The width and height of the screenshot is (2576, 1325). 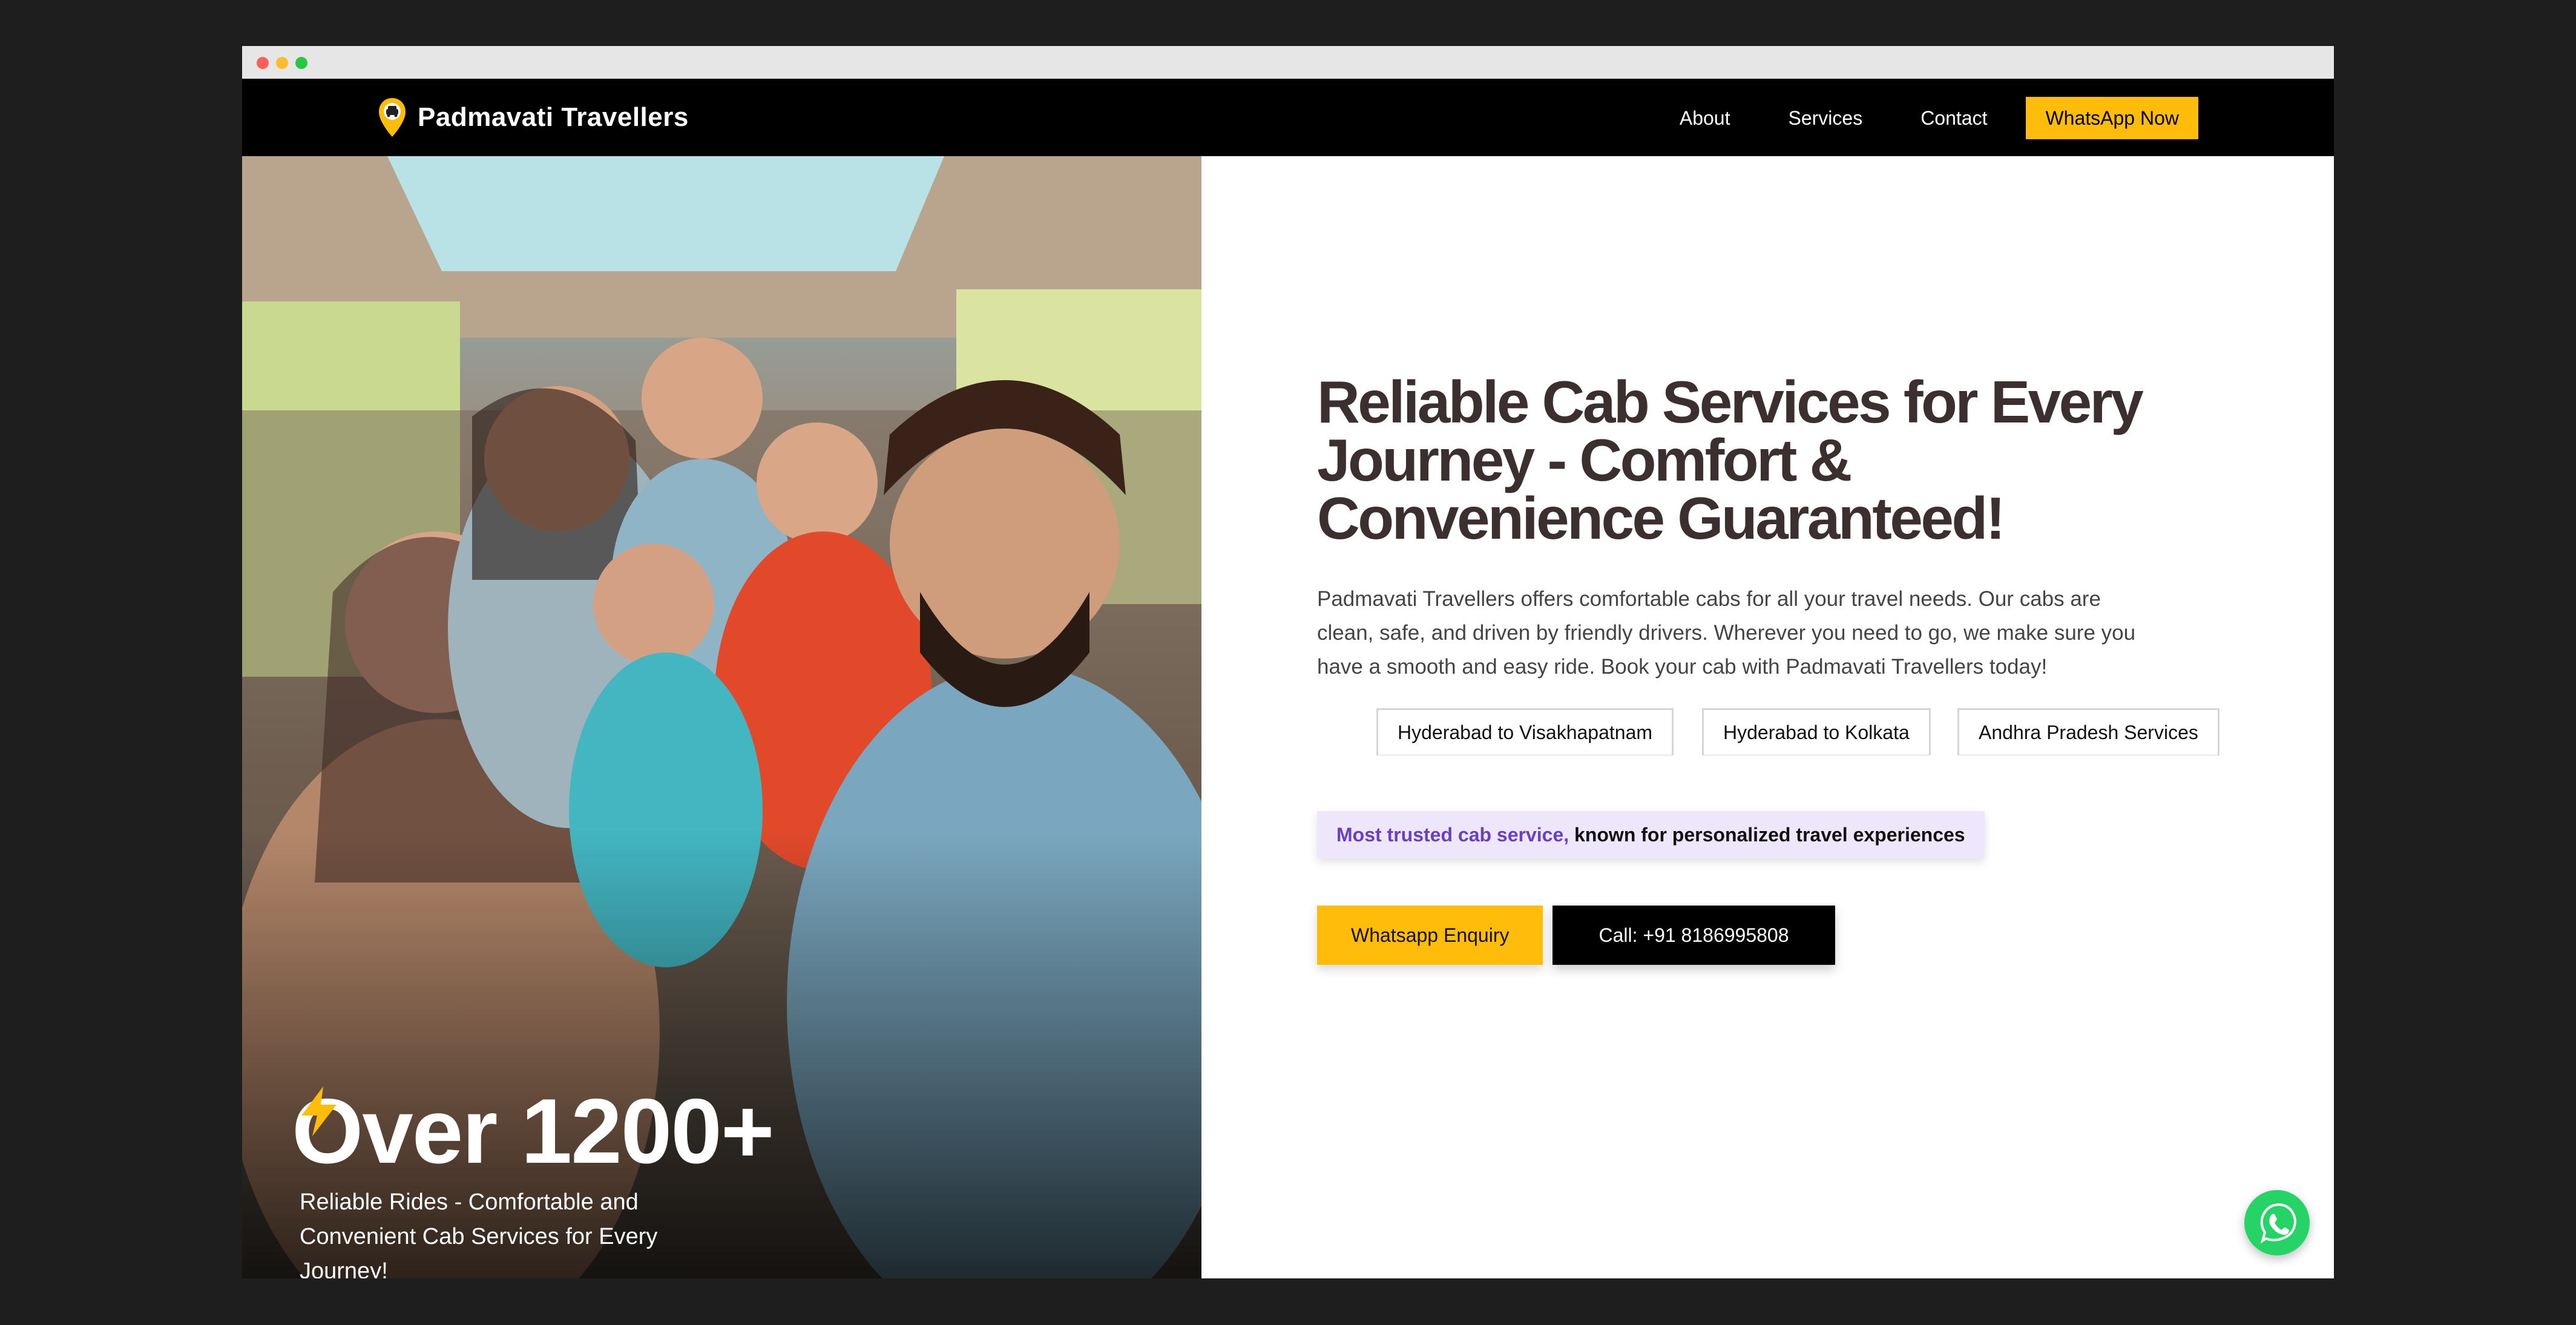 What do you see at coordinates (1705, 118) in the screenshot?
I see `nav-about-link: About` at bounding box center [1705, 118].